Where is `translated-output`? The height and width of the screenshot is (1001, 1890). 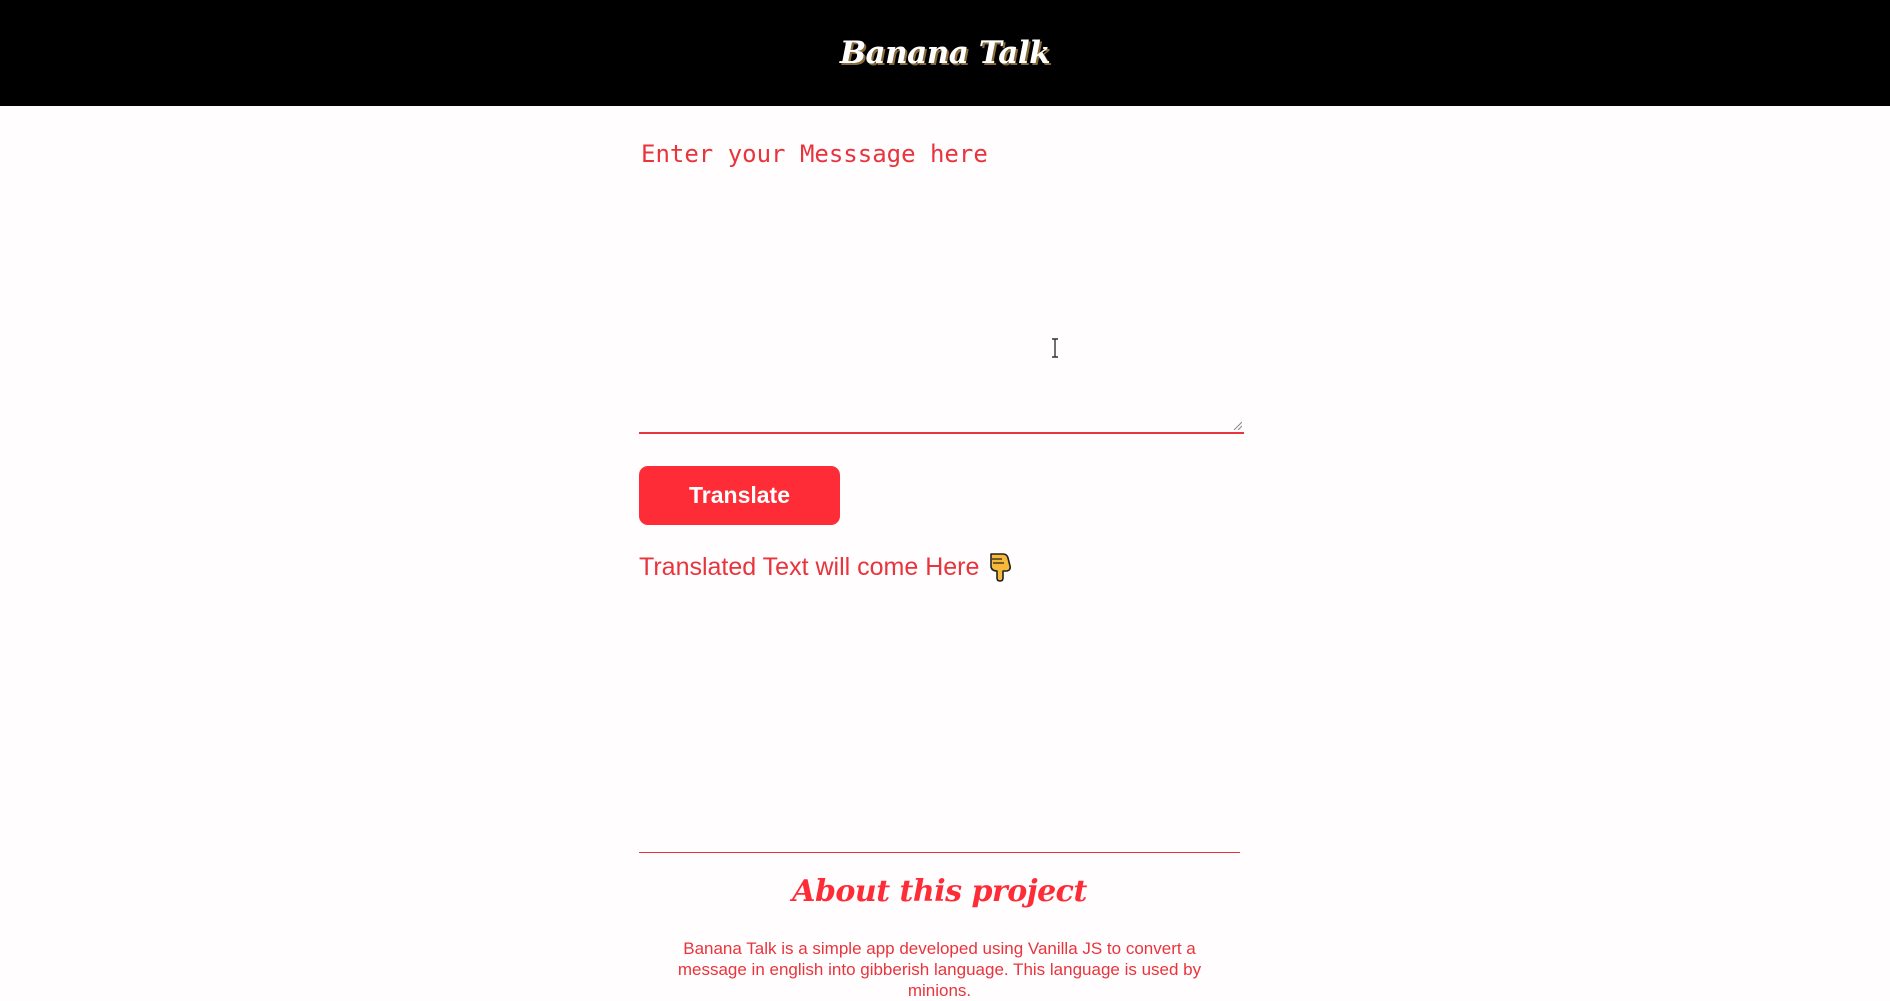 translated-output is located at coordinates (939, 724).